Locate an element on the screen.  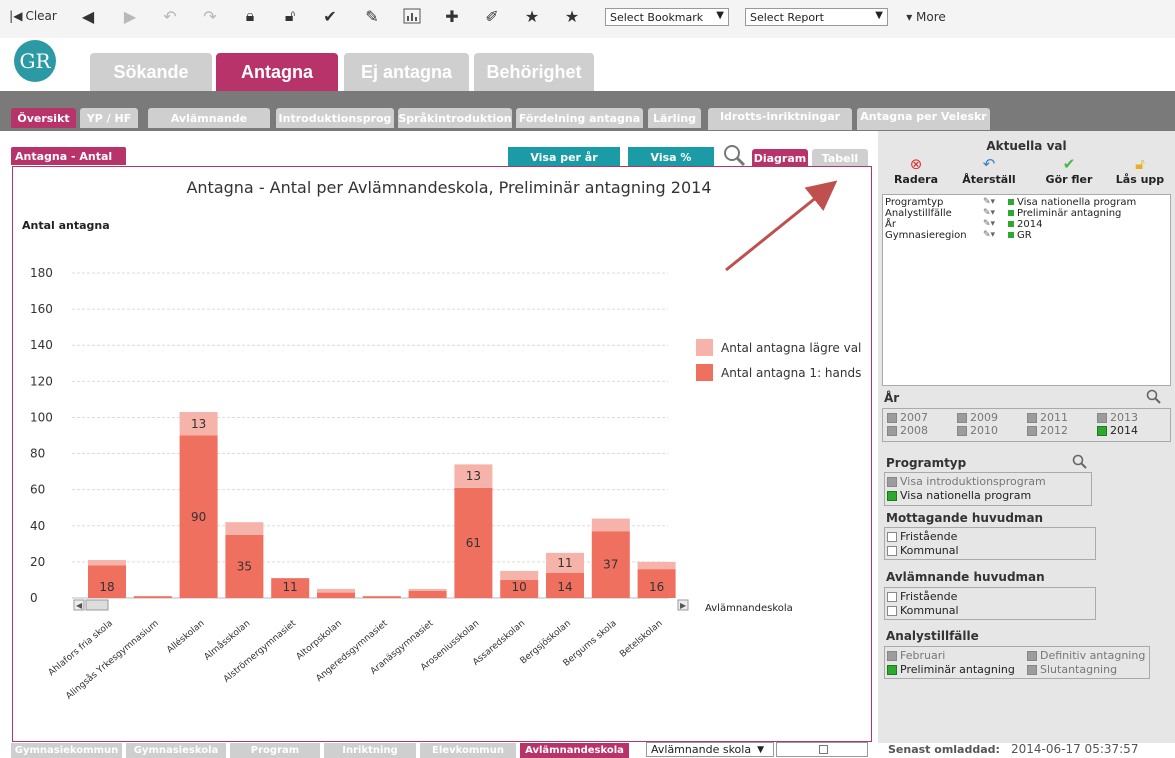
subtab-fordelning-antagna: Fördelning antagna is located at coordinates (579, 118).